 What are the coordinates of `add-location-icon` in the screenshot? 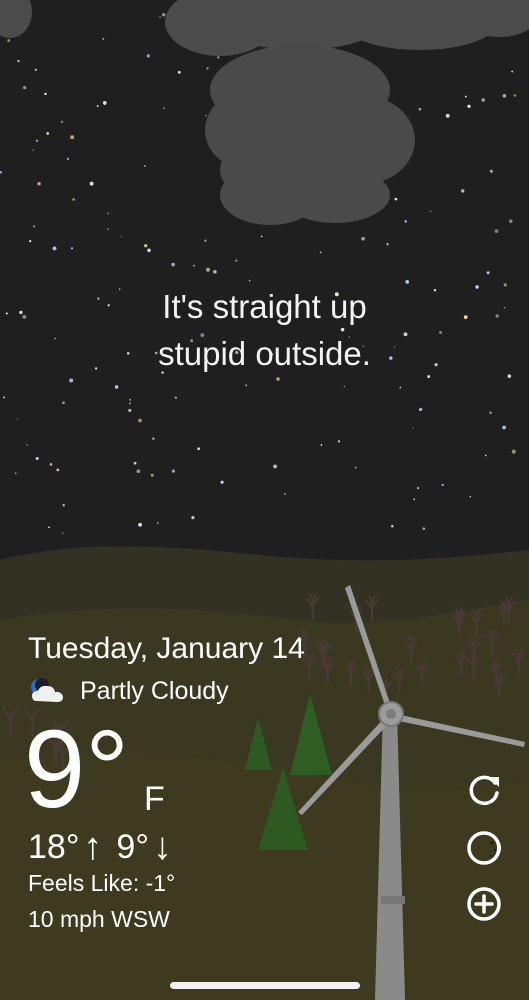 It's located at (484, 904).